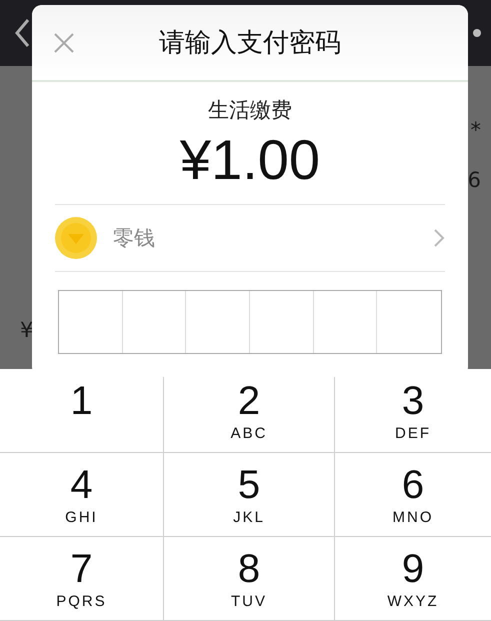 Image resolution: width=491 pixels, height=621 pixels. What do you see at coordinates (27, 330) in the screenshot?
I see `background-amount: ¥` at bounding box center [27, 330].